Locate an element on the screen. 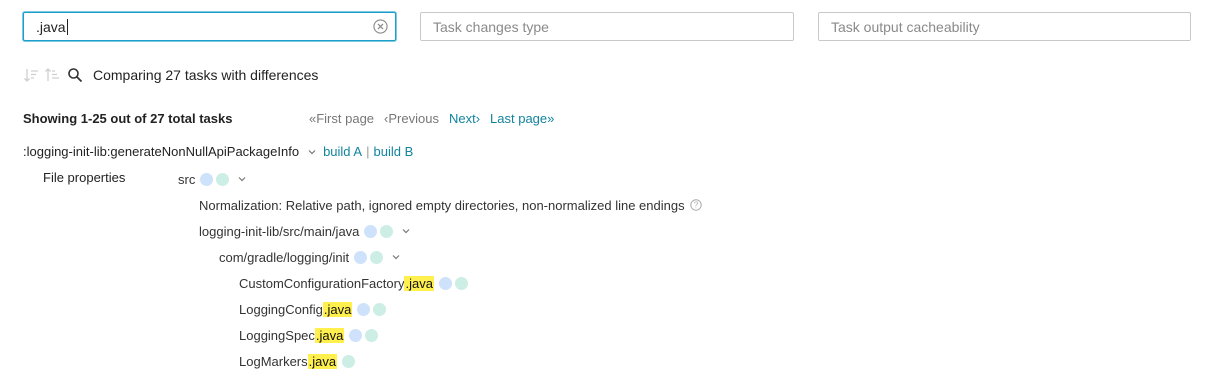  tree-directory: com/gradle/logging/init is located at coordinates (310, 257).